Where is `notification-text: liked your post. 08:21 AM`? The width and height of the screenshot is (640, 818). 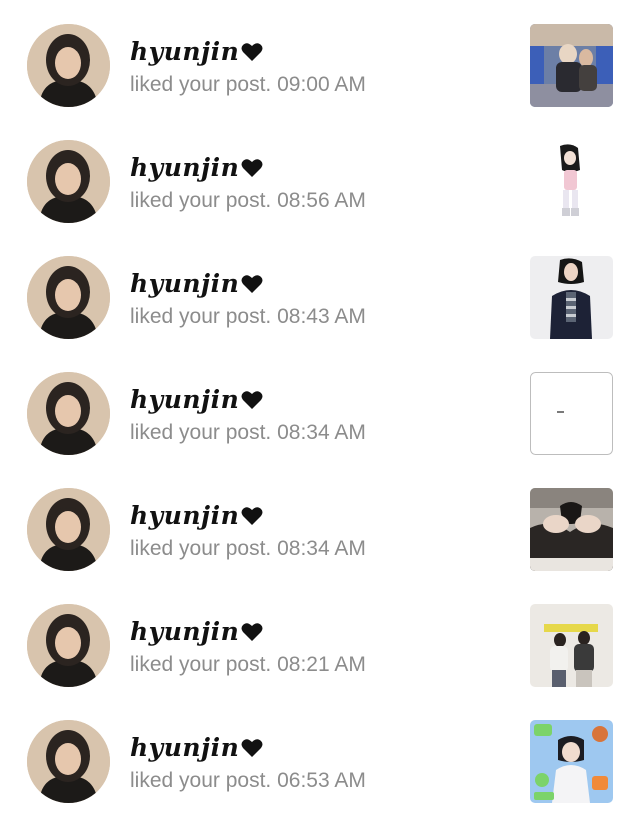 notification-text: liked your post. 08:21 AM is located at coordinates (248, 665).